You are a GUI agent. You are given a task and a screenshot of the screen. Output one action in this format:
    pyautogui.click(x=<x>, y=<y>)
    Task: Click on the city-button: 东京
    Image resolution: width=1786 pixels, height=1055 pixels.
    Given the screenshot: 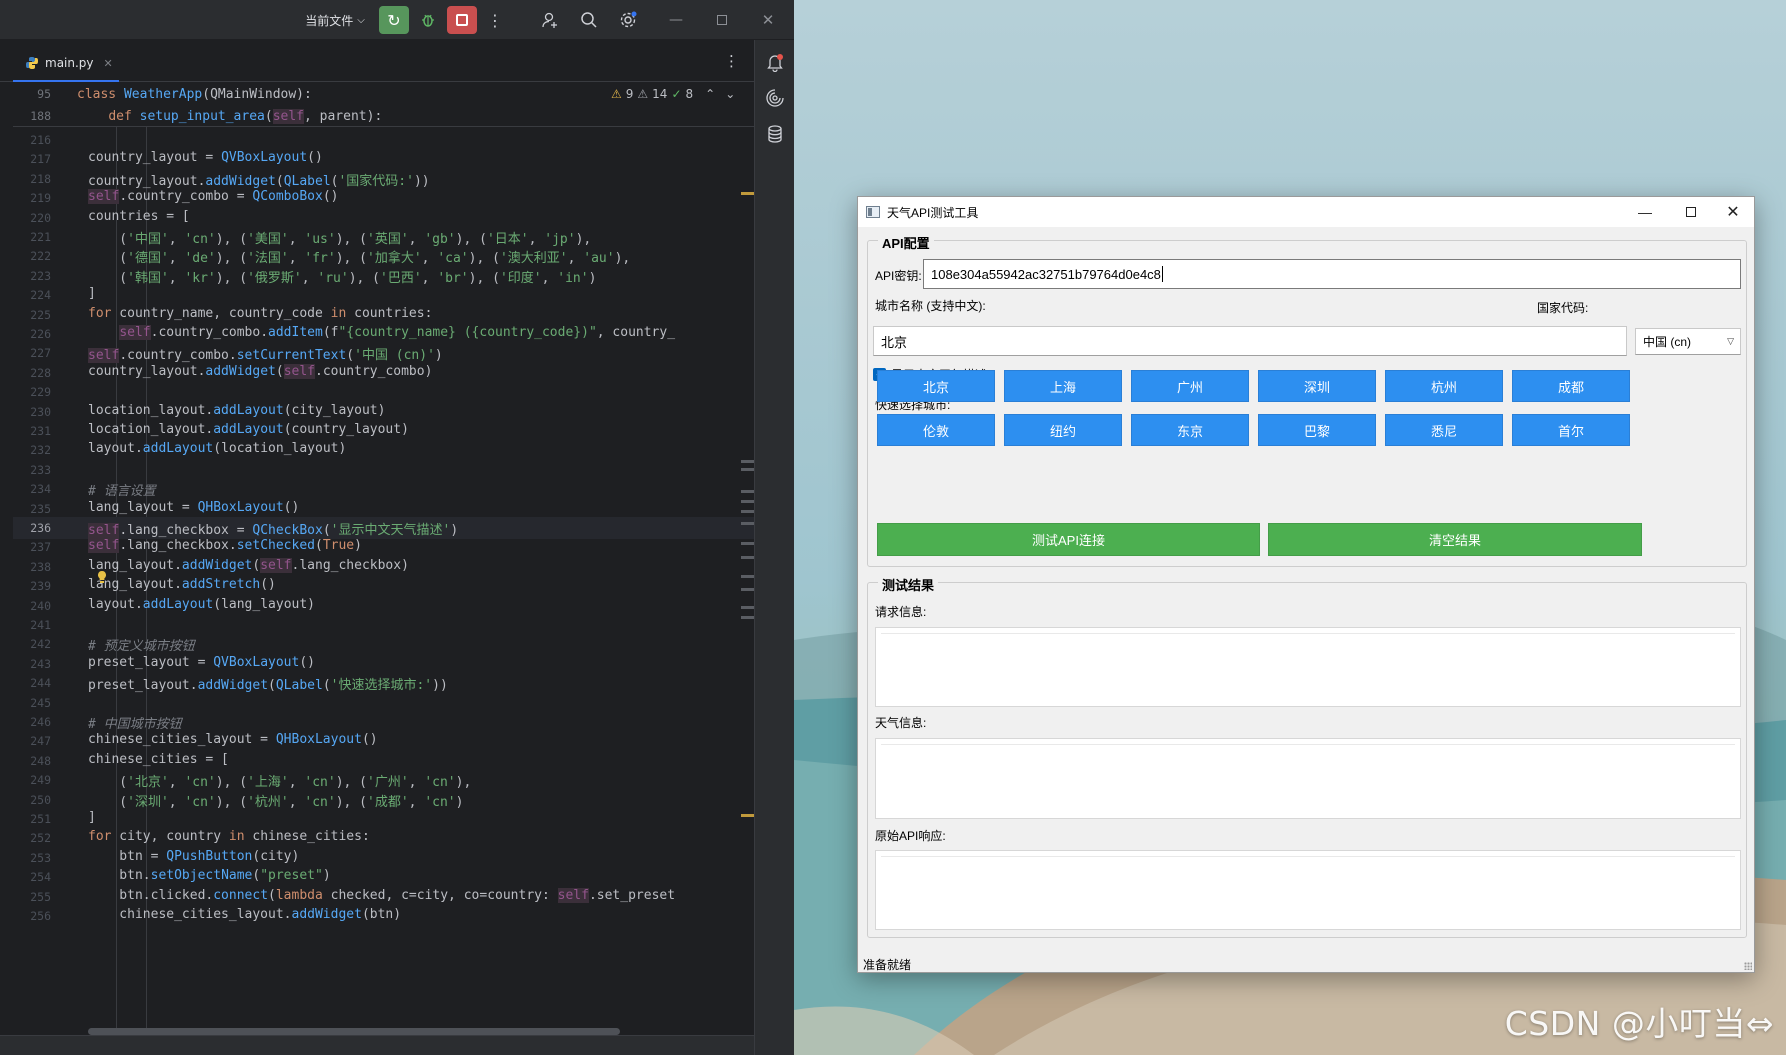 What is the action you would take?
    pyautogui.click(x=1190, y=430)
    